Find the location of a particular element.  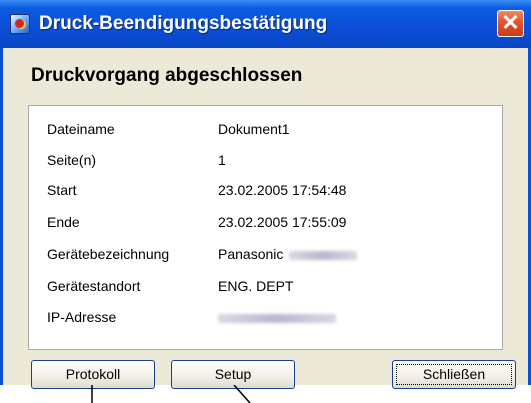

detail-value-wrap is located at coordinates (277, 317).